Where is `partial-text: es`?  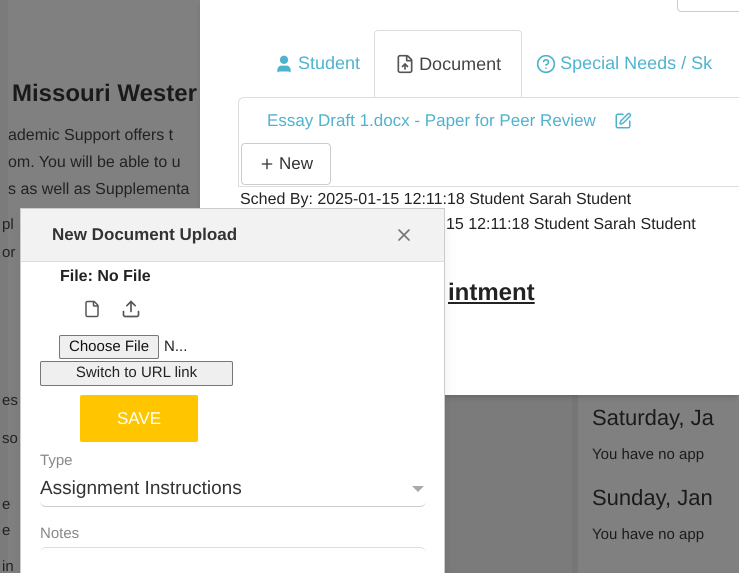 partial-text: es is located at coordinates (10, 401).